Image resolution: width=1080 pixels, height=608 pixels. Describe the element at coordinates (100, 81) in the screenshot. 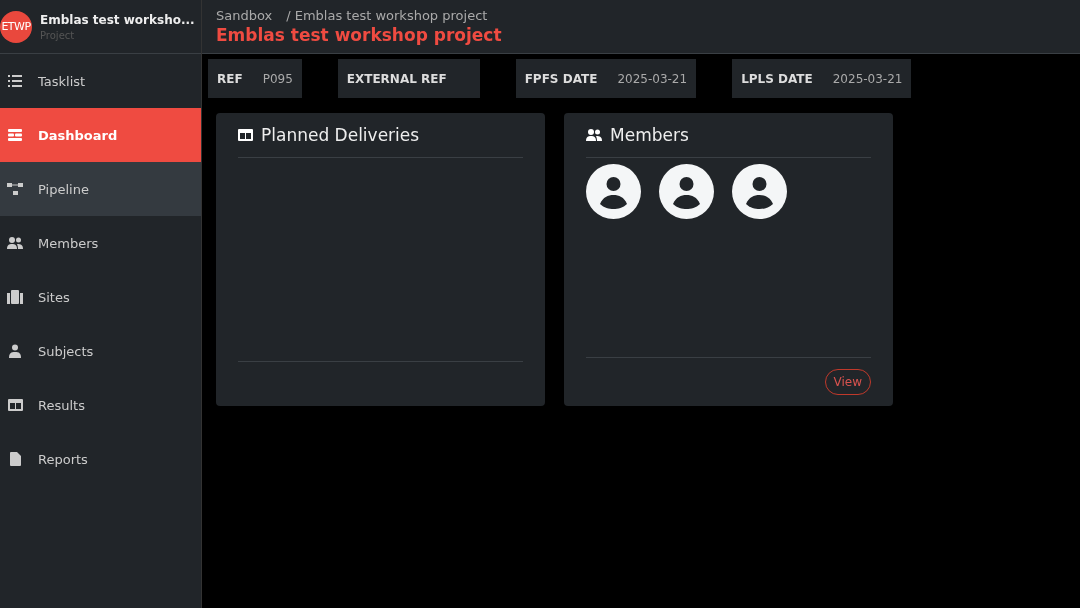

I see `nav-item: Tasklist` at that location.